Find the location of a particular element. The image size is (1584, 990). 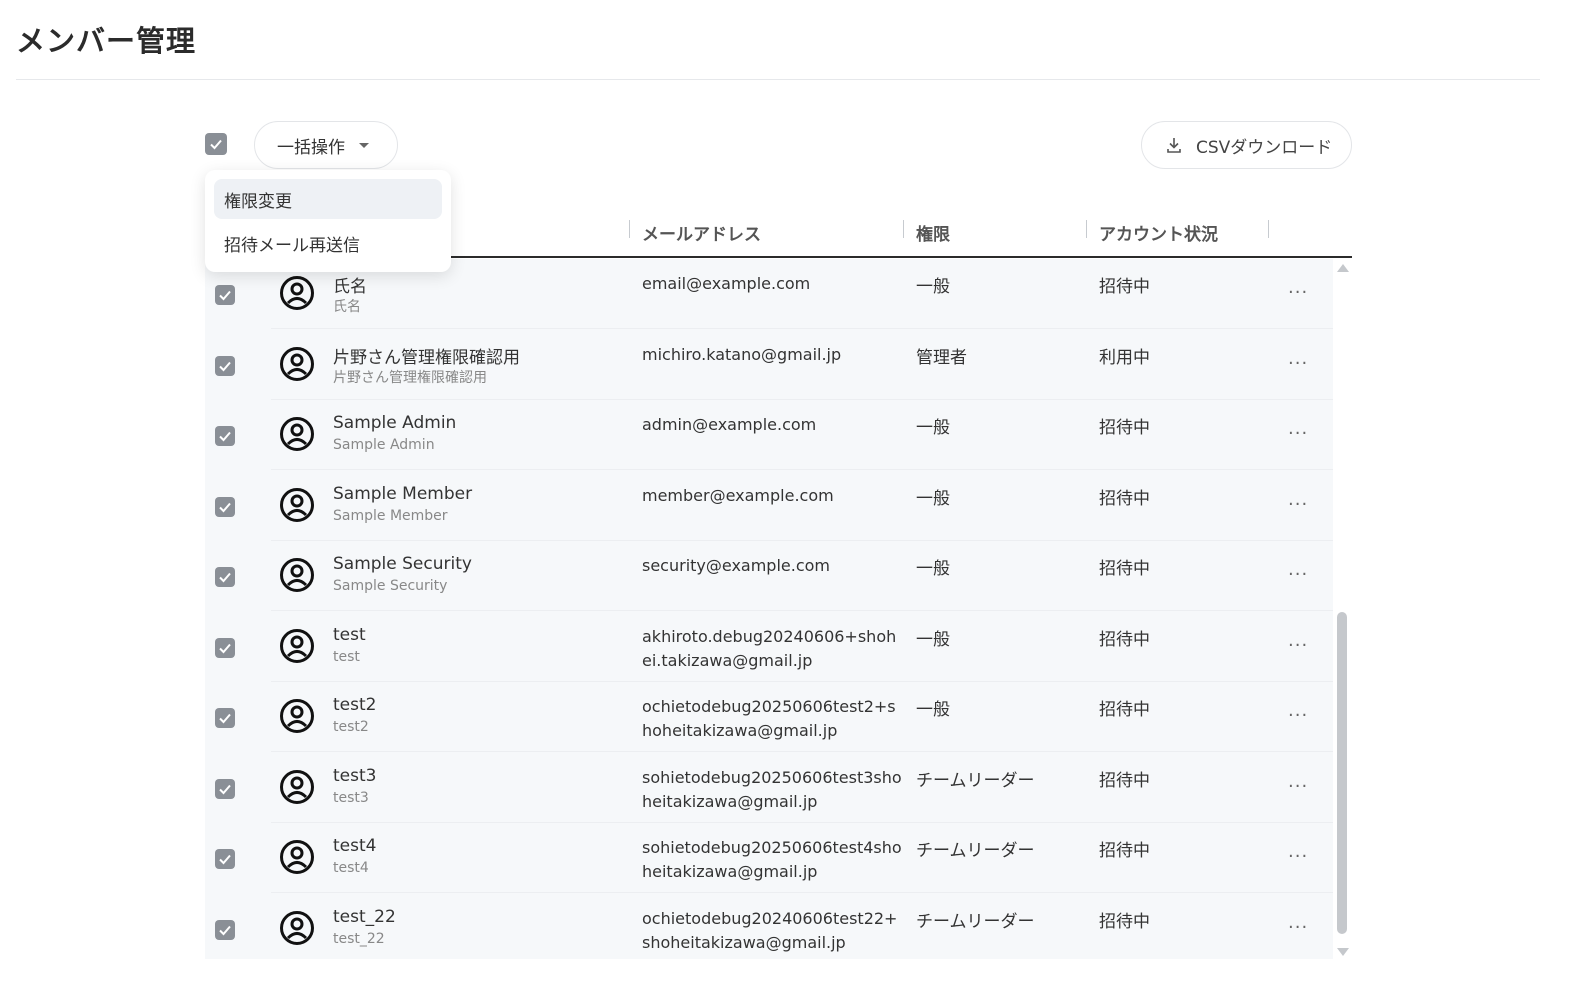

bulk-action-label: 一括操作 is located at coordinates (311, 147).